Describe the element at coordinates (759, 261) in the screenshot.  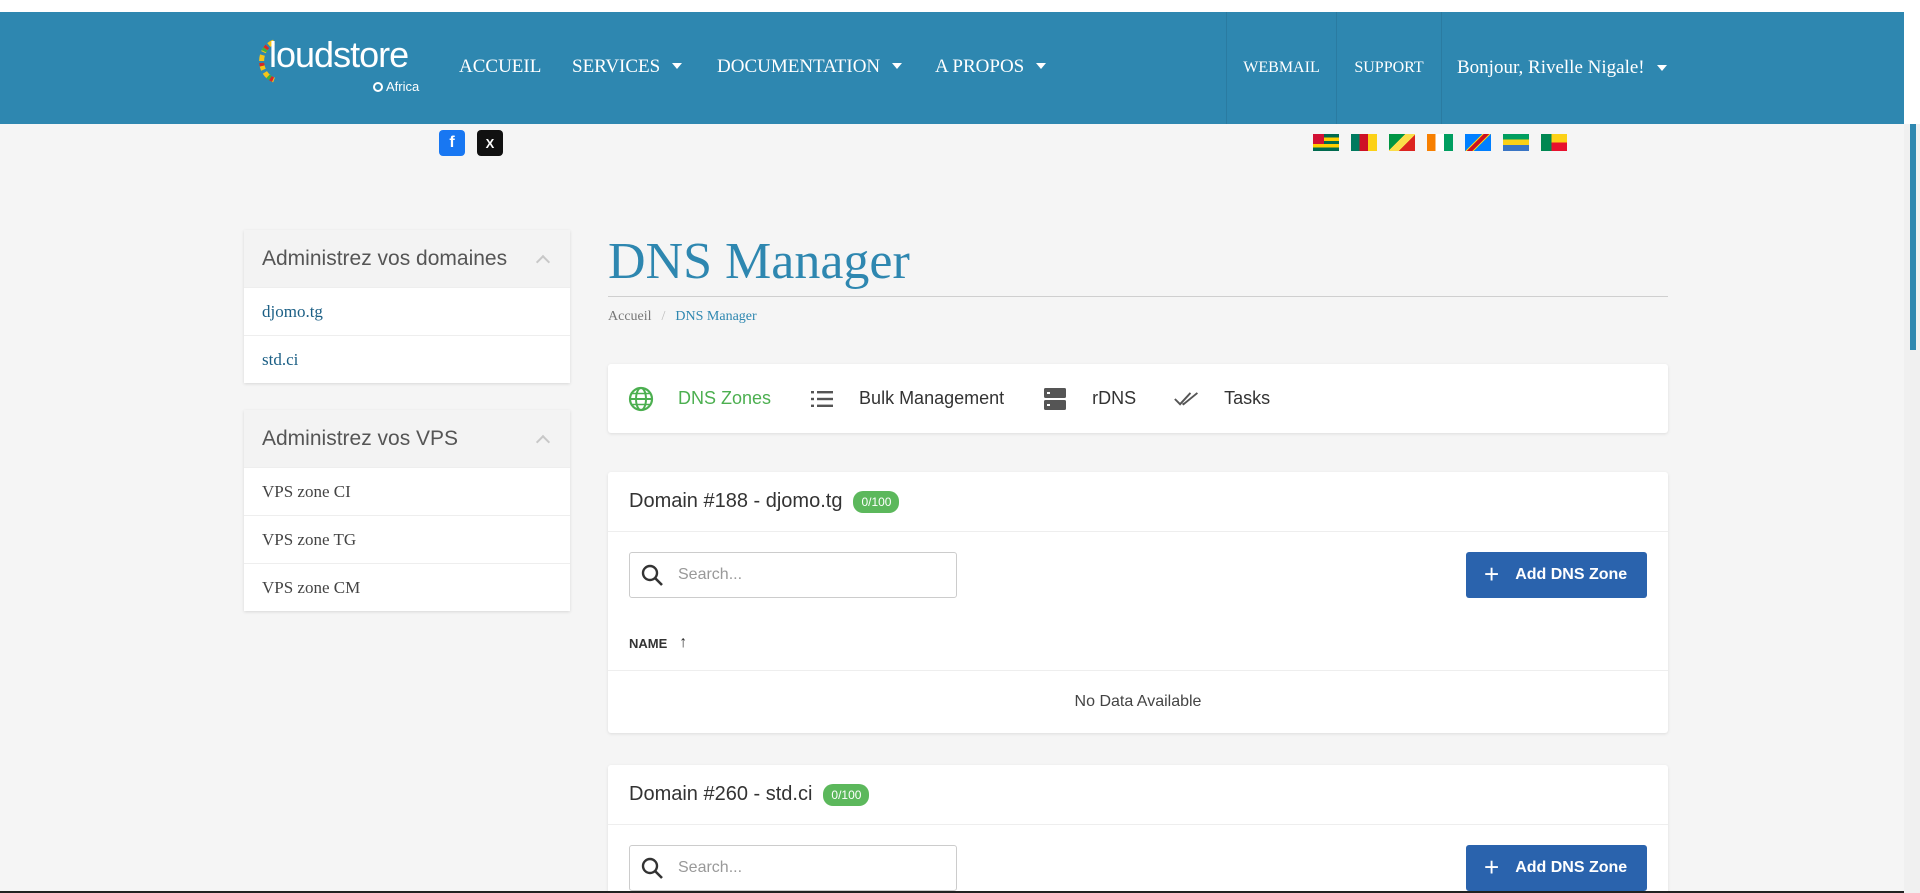
I see `page-title: DNS Manager` at that location.